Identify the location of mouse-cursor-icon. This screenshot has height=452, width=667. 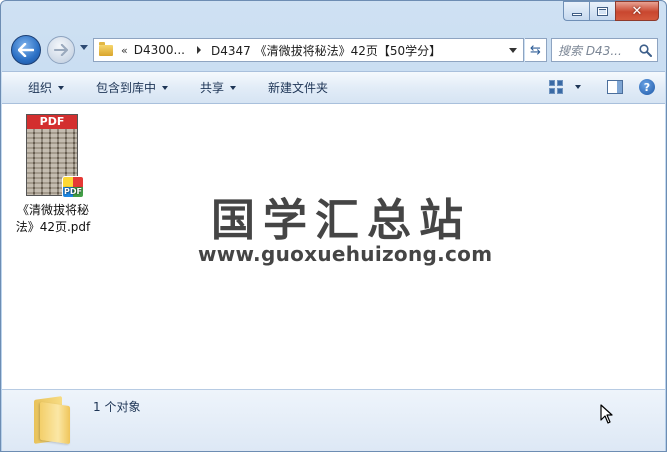
(606, 414).